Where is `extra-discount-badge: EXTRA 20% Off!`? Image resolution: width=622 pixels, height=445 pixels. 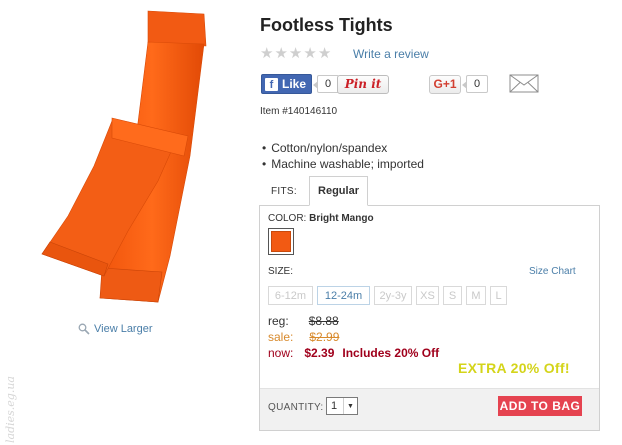 extra-discount-badge: EXTRA 20% Off! is located at coordinates (514, 368).